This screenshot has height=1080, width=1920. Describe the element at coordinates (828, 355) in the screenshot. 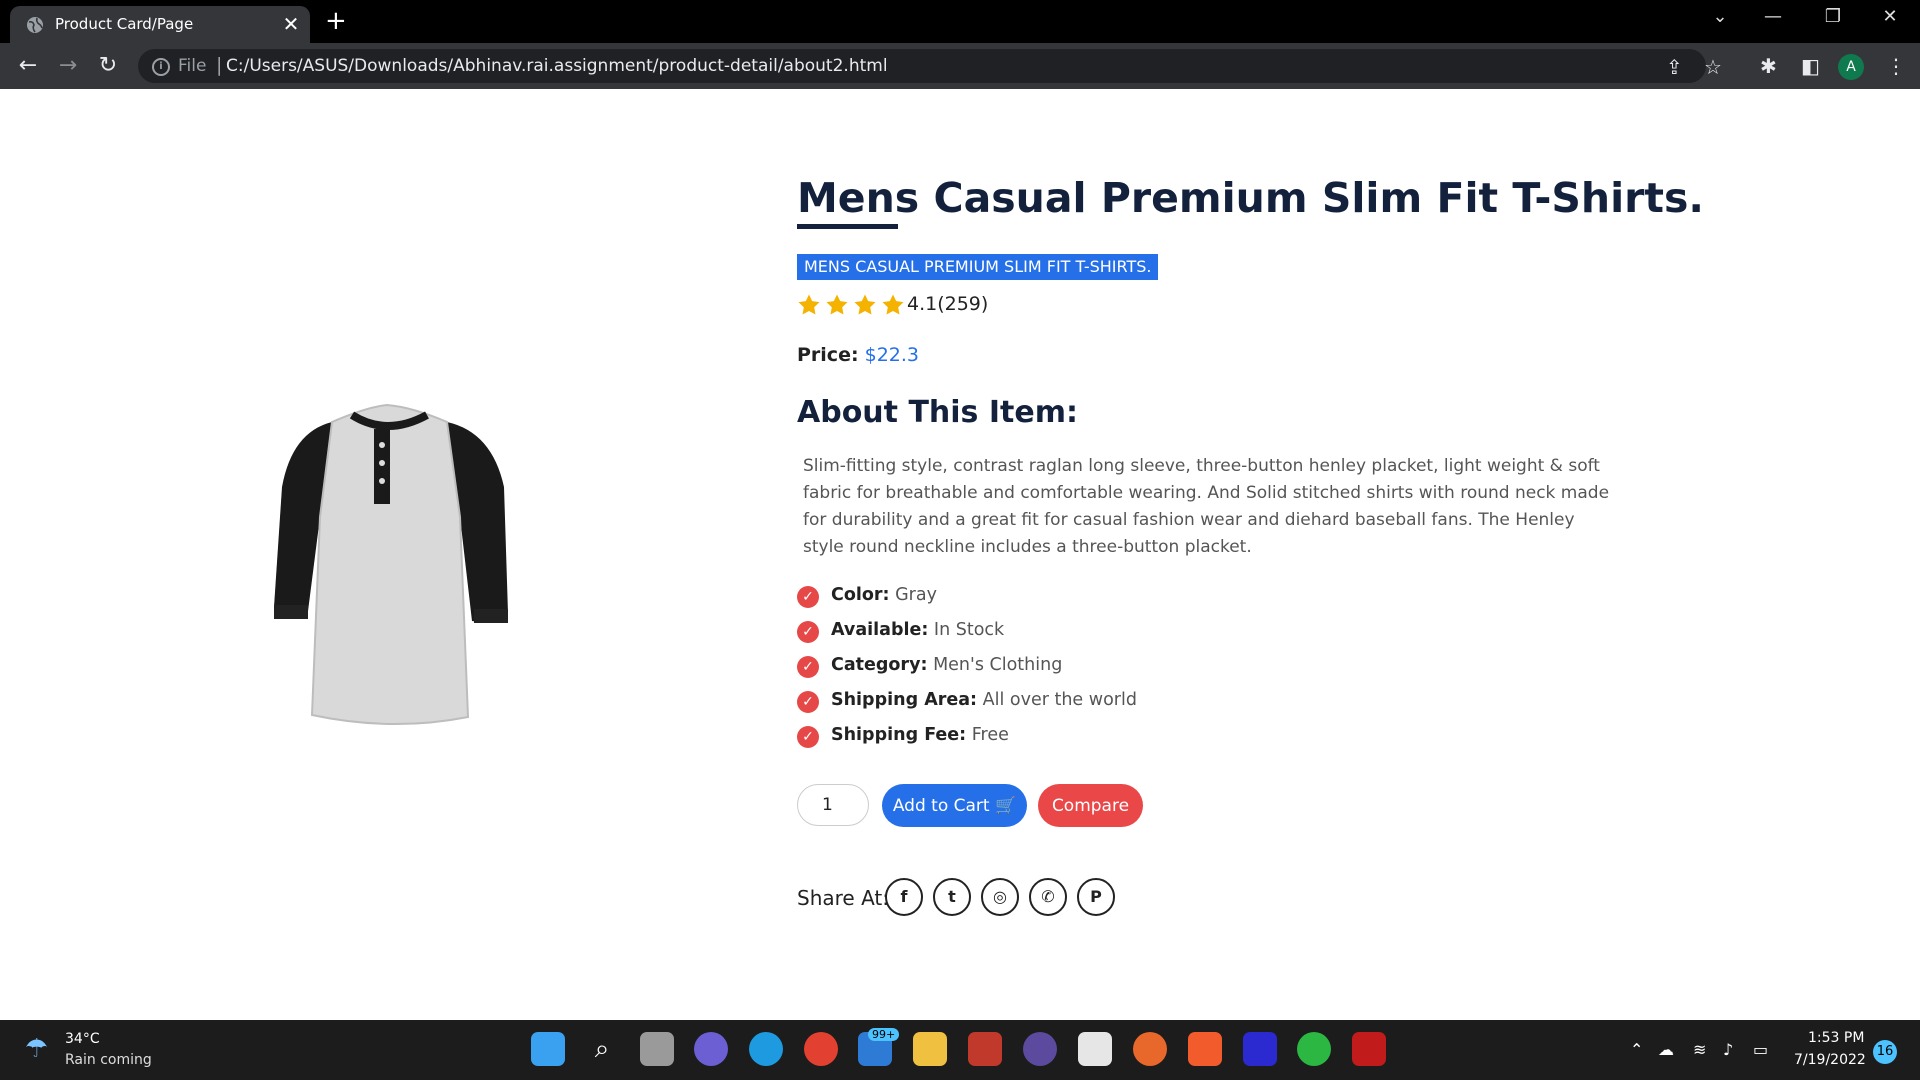

I see `price-label: Price:` at that location.